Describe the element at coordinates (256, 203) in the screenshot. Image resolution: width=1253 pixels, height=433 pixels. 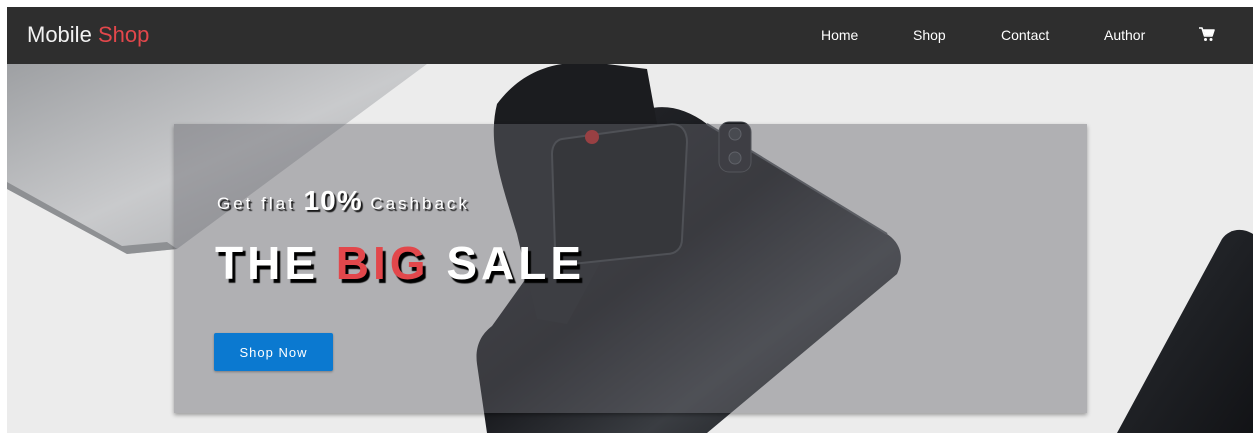
I see `tagline-prefix: Get flat` at that location.